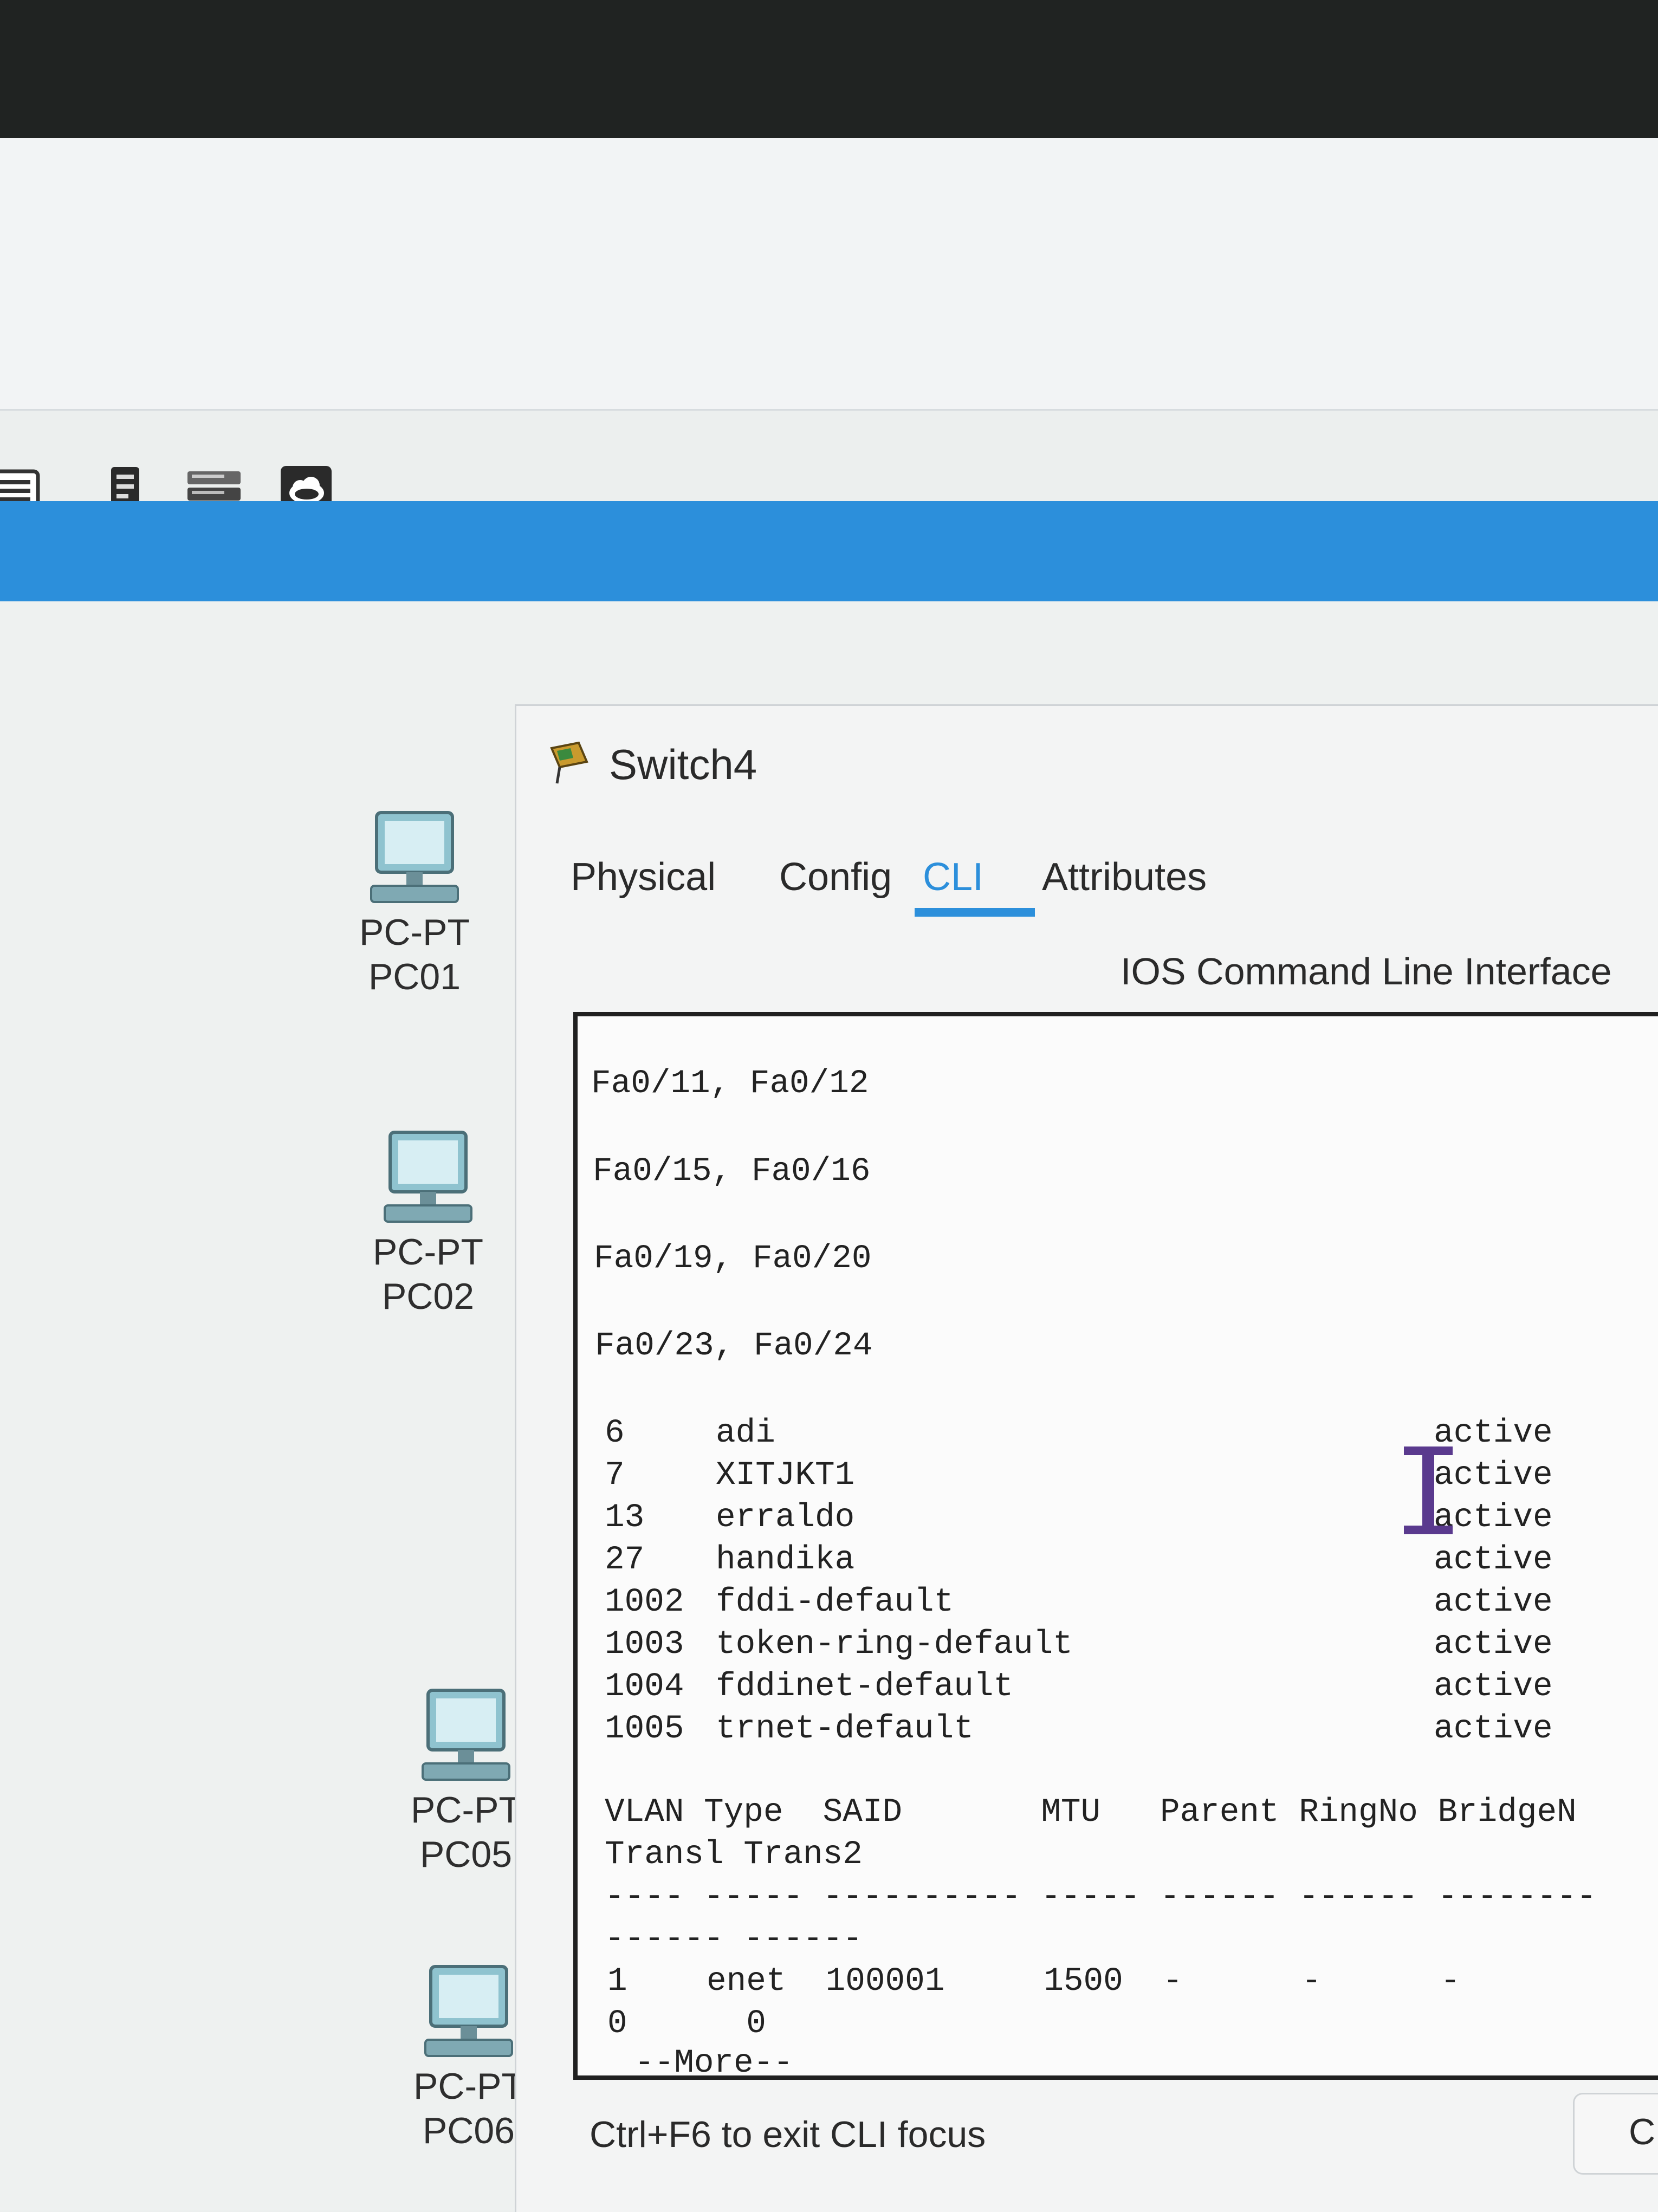 This screenshot has height=2212, width=1658. I want to click on device-name: PC01, so click(414, 976).